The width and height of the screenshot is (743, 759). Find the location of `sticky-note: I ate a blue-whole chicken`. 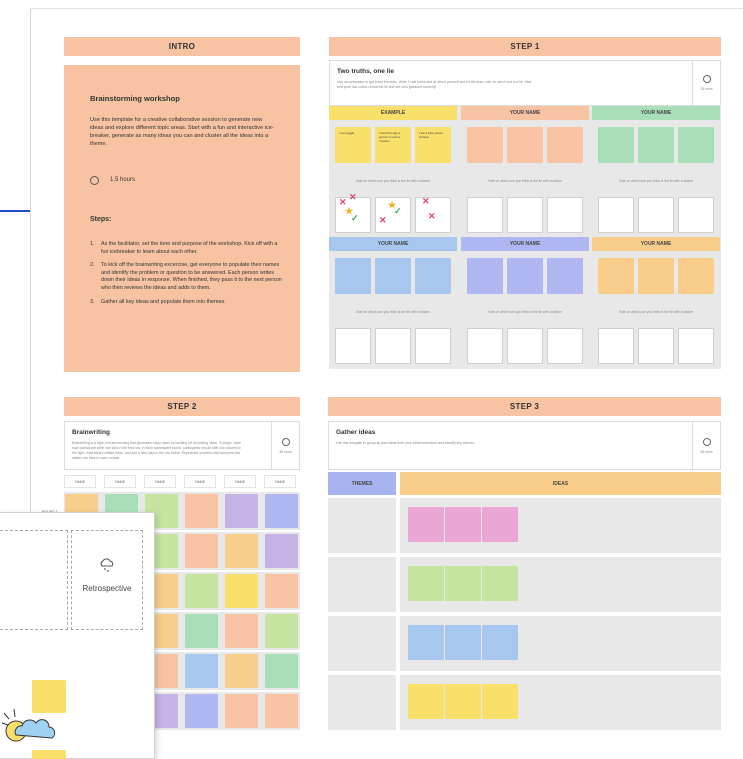

sticky-note: I ate a blue-whole chicken is located at coordinates (433, 145).